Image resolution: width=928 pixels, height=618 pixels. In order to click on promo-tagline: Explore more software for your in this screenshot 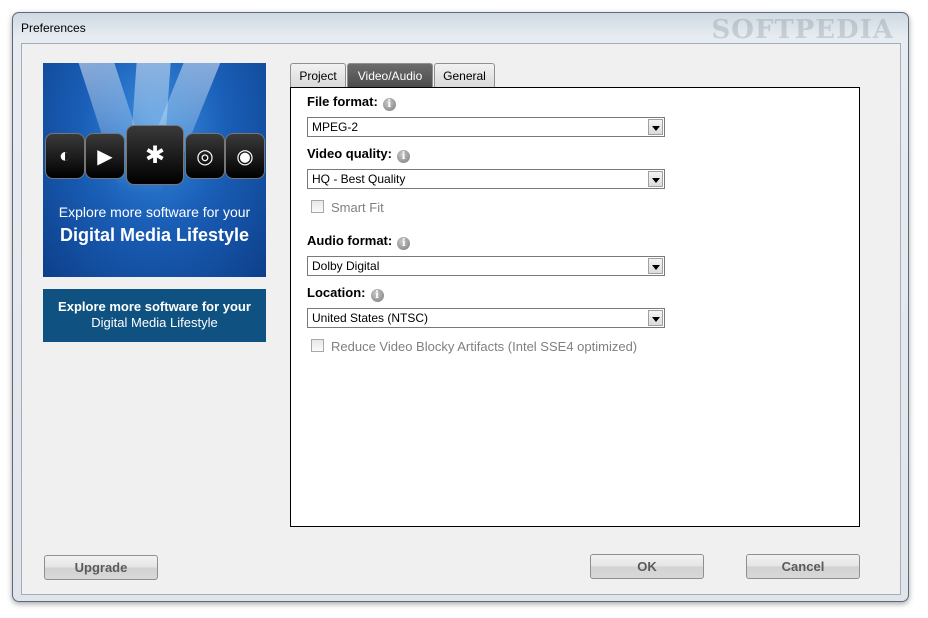, I will do `click(154, 212)`.